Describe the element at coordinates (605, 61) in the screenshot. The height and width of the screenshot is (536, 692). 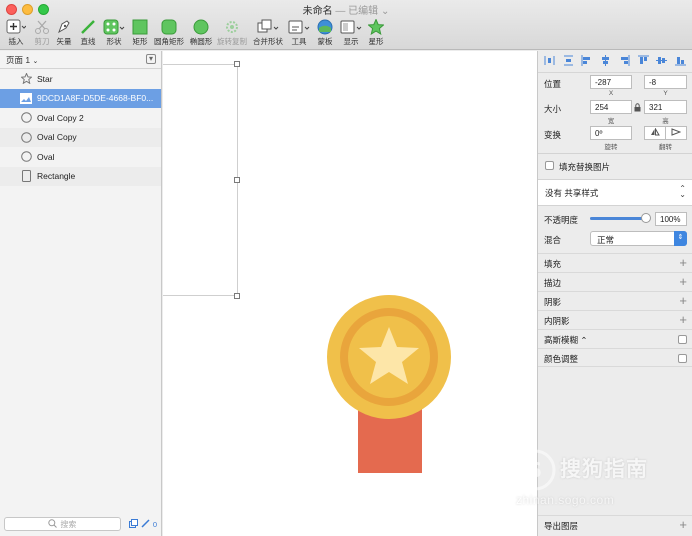
I see `align-center-icon` at that location.